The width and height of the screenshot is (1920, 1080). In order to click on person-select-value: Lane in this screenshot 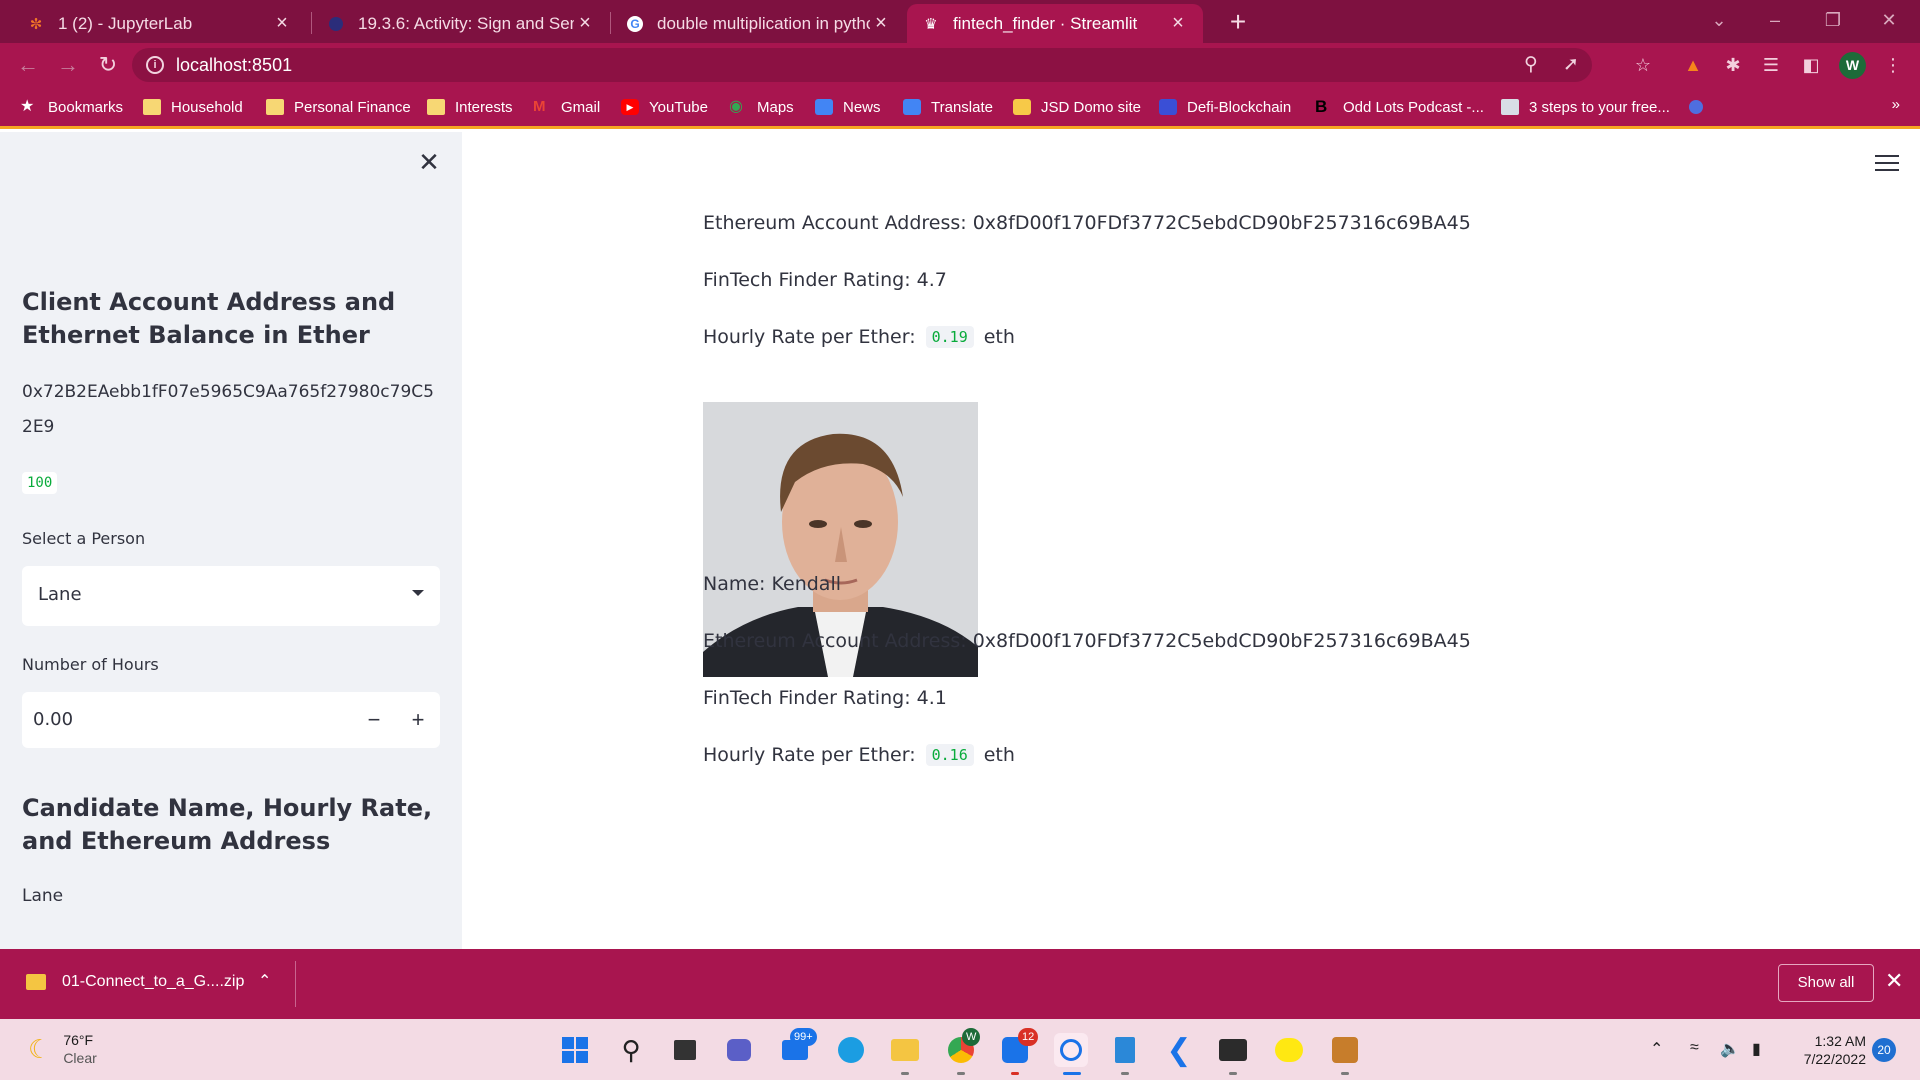, I will do `click(60, 594)`.